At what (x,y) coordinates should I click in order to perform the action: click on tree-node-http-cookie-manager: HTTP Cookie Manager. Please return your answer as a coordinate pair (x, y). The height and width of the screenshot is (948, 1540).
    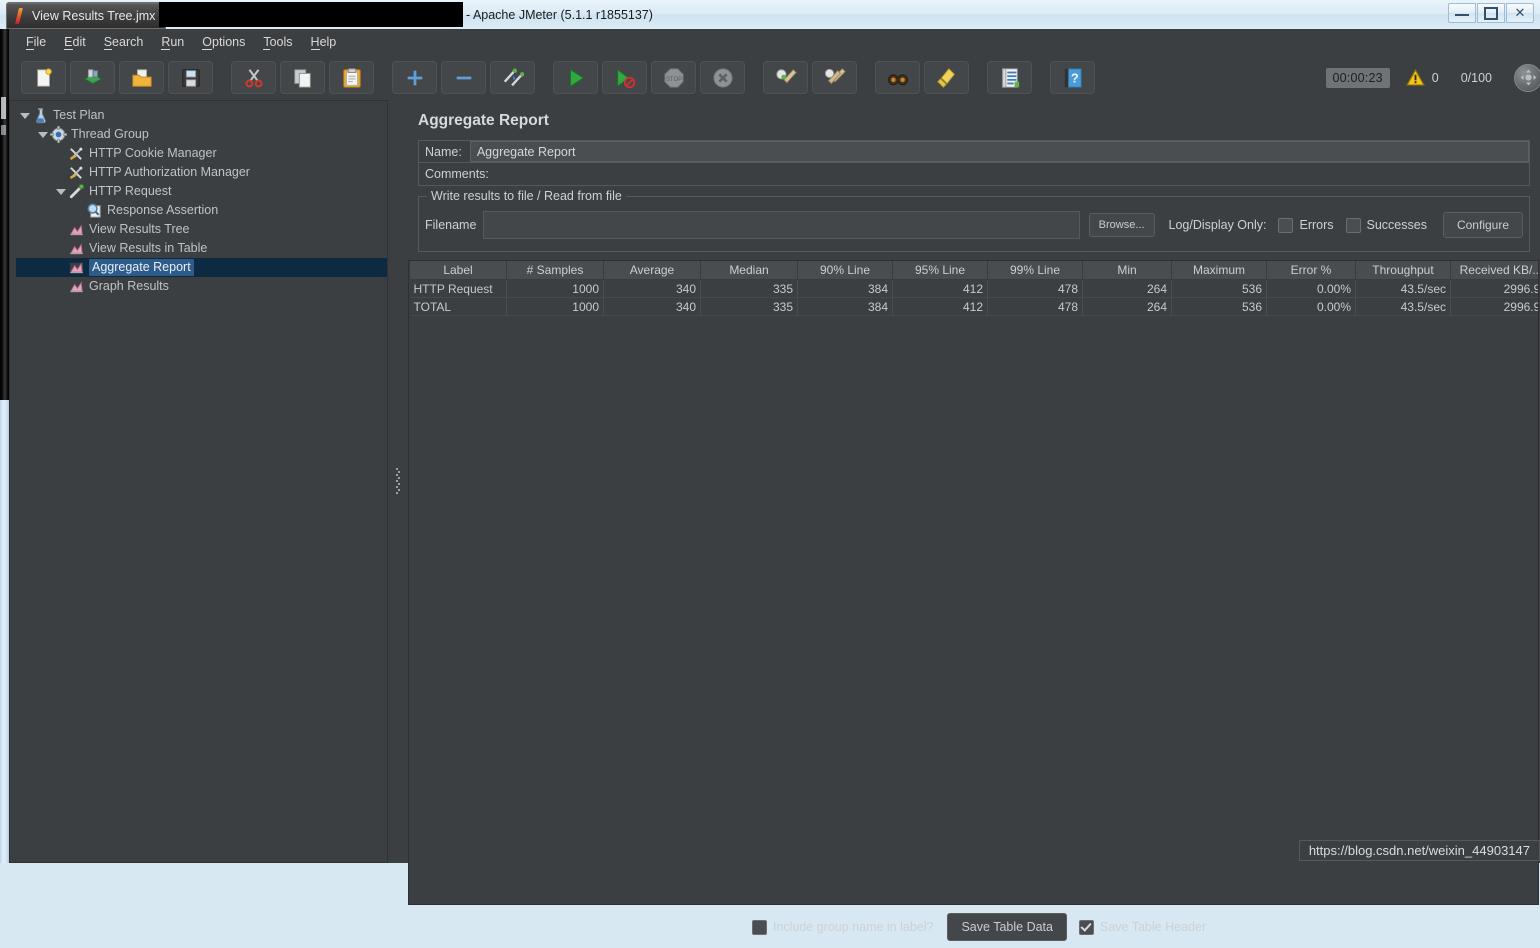
    Looking at the image, I should click on (201, 153).